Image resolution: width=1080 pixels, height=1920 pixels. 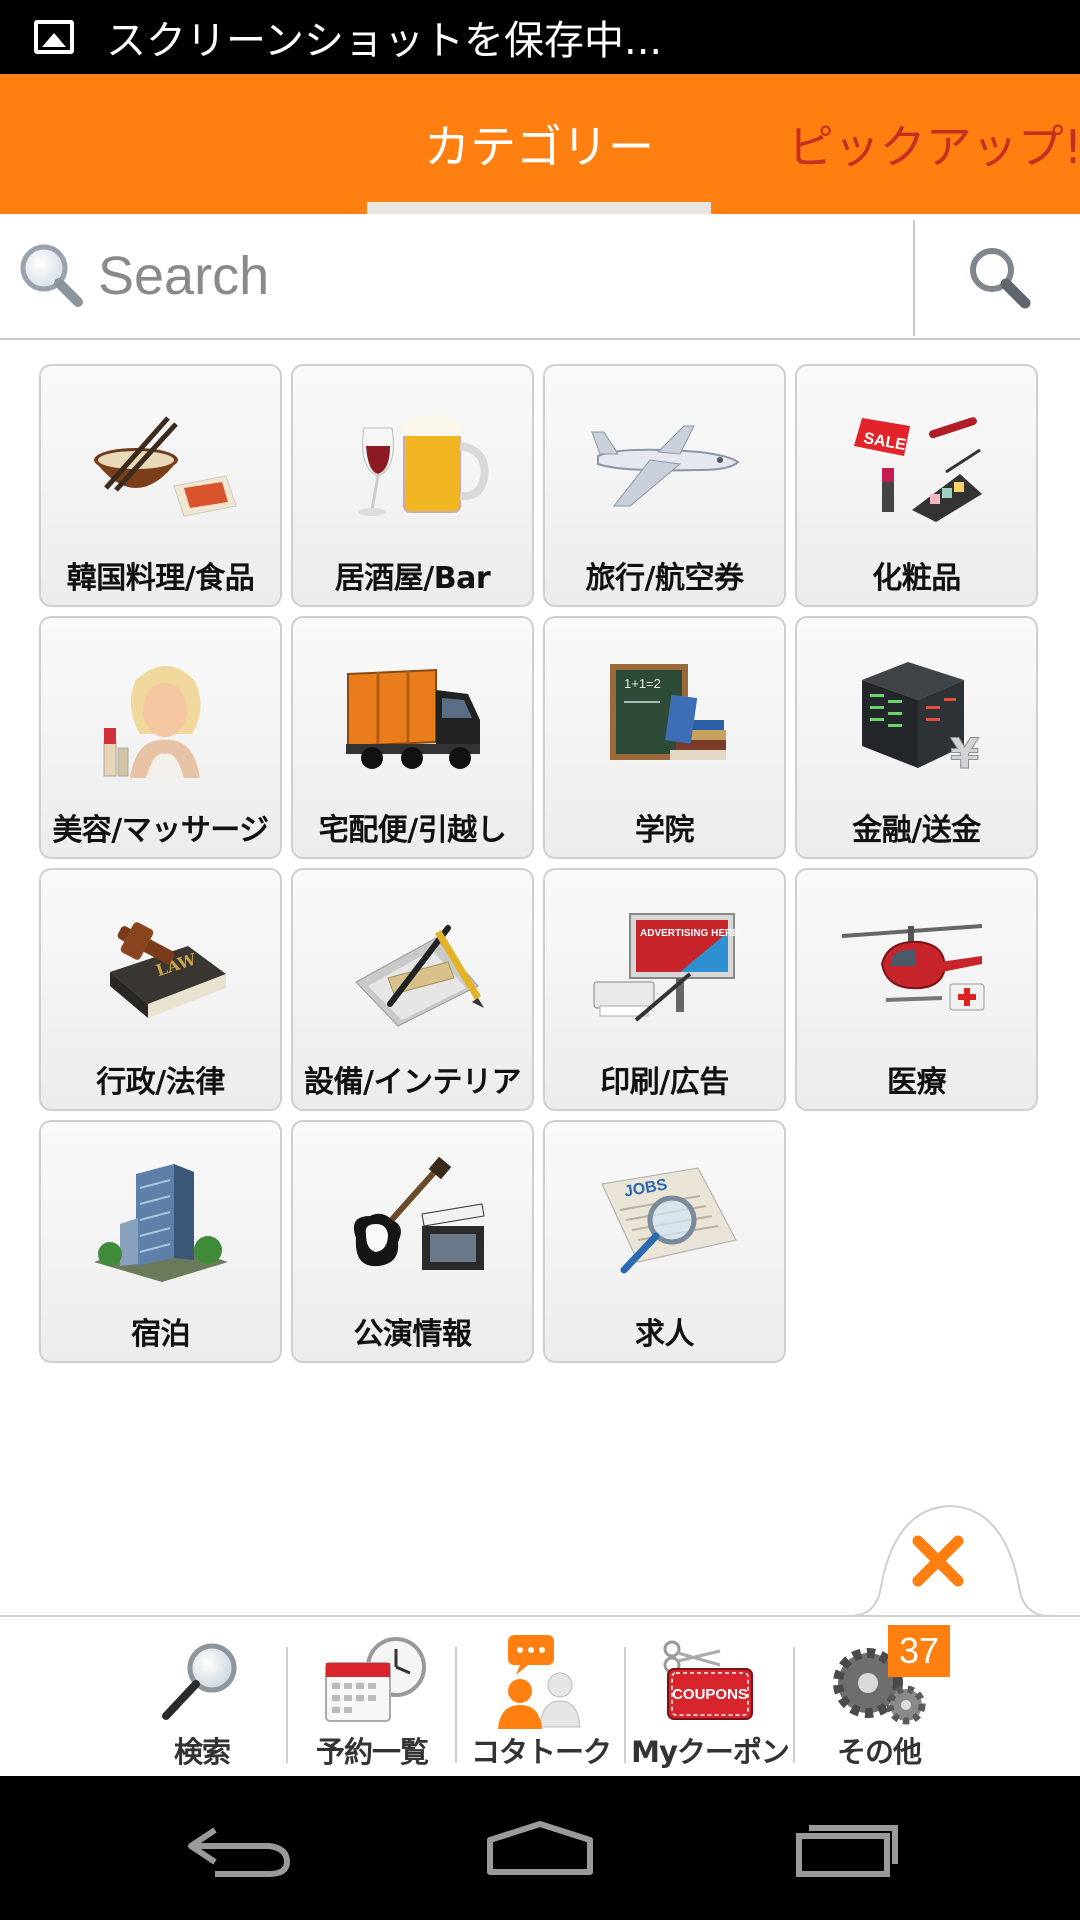 I want to click on category-label: 宿泊, so click(x=161, y=1334).